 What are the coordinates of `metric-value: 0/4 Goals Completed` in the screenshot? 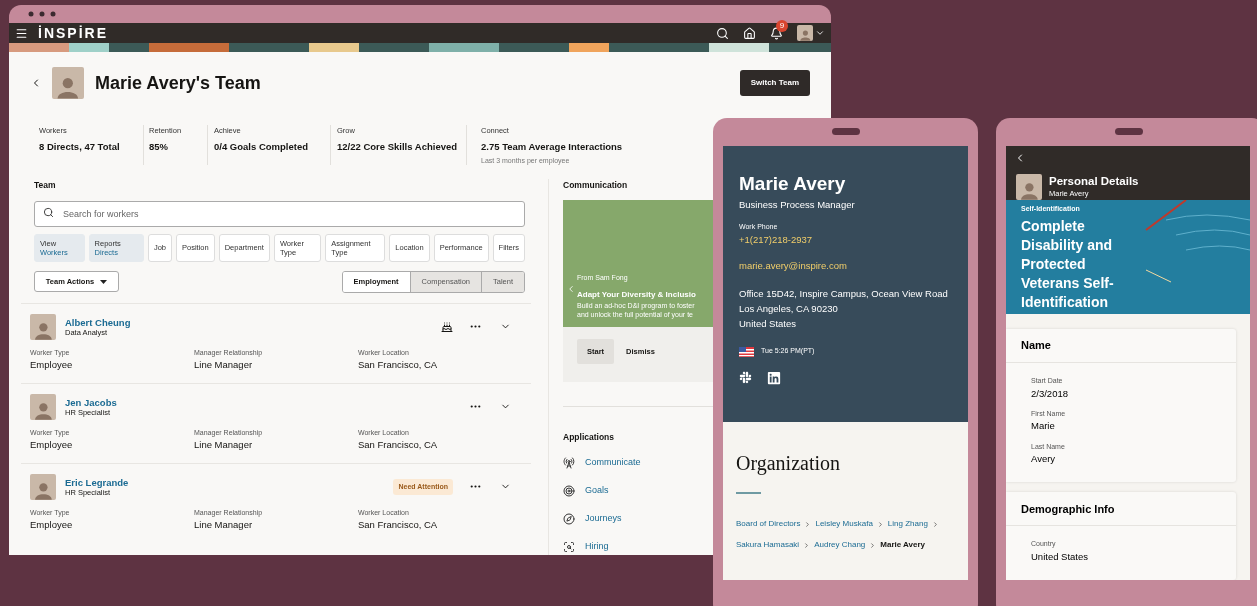 It's located at (261, 147).